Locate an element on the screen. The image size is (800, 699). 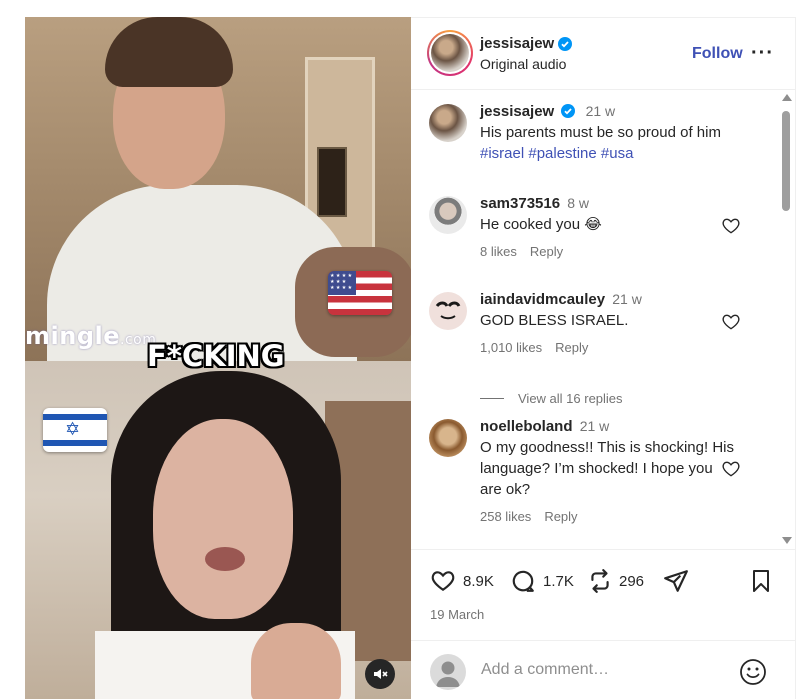
scroll-down-arrow-icon is located at coordinates (787, 540).